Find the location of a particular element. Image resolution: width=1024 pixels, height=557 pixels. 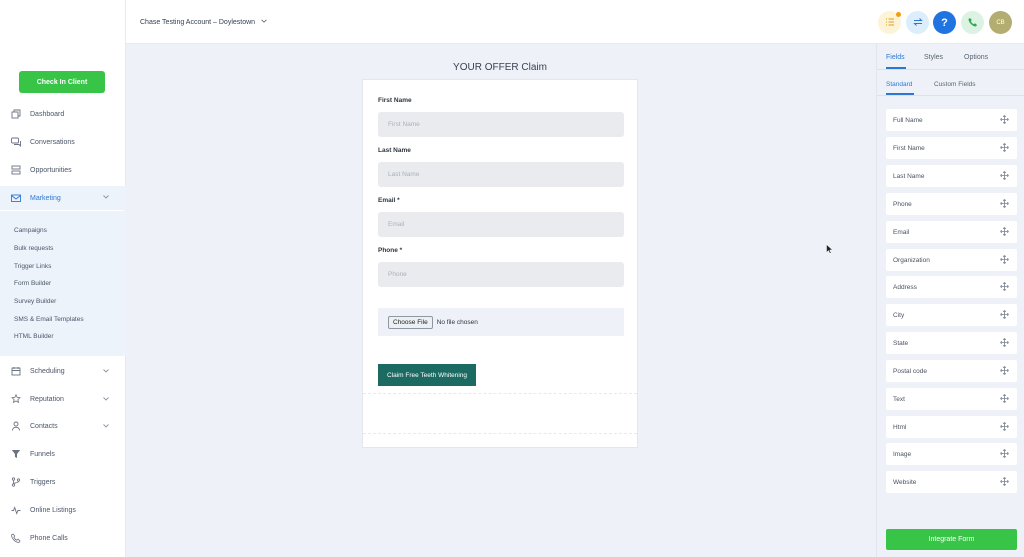

email-label: Email * is located at coordinates (389, 200).